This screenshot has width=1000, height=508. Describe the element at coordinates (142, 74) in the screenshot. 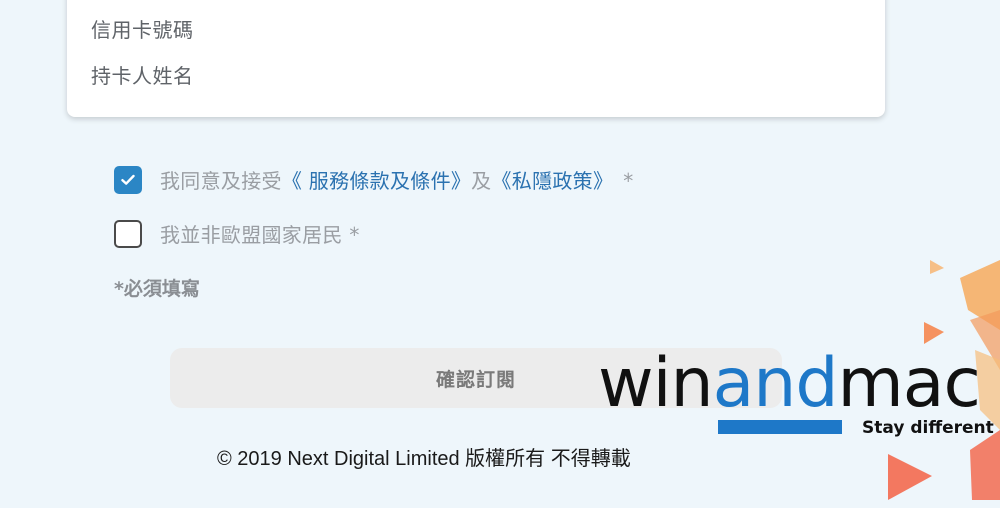

I see `cardholder-name-label: 持卡人姓名` at that location.